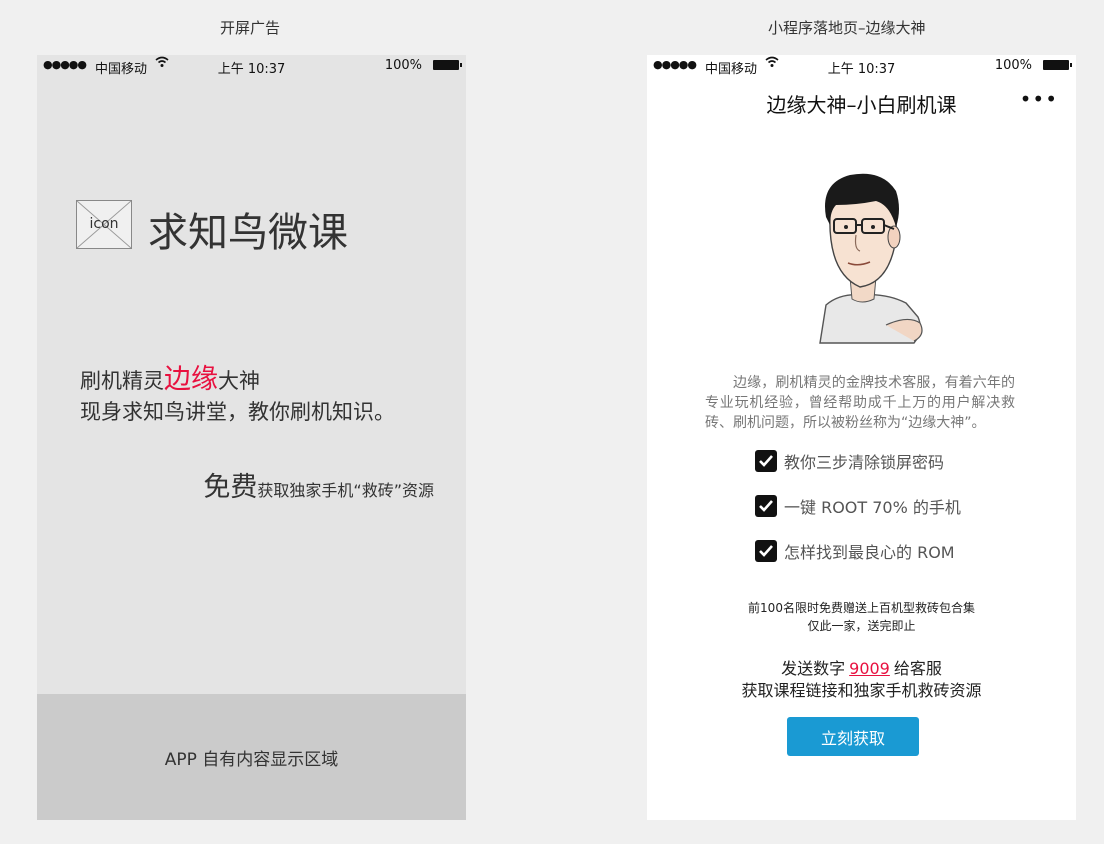  What do you see at coordinates (191, 379) in the screenshot?
I see `promo-highlight: 边缘` at bounding box center [191, 379].